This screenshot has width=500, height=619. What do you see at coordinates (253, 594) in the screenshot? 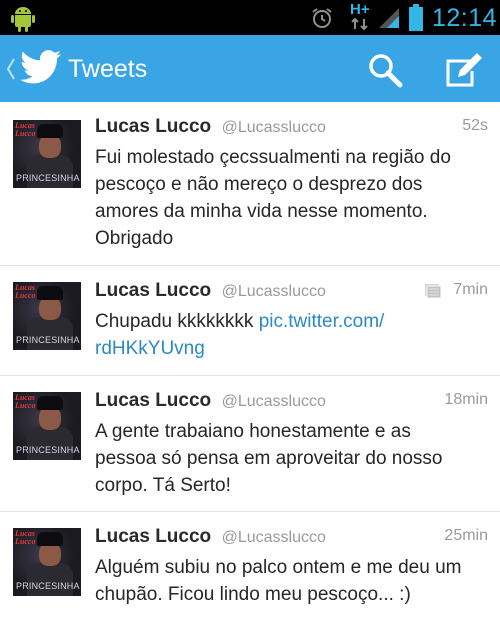
I see `tweet-text-line: chupão. Ficou lindo meu pescoço... :)` at bounding box center [253, 594].